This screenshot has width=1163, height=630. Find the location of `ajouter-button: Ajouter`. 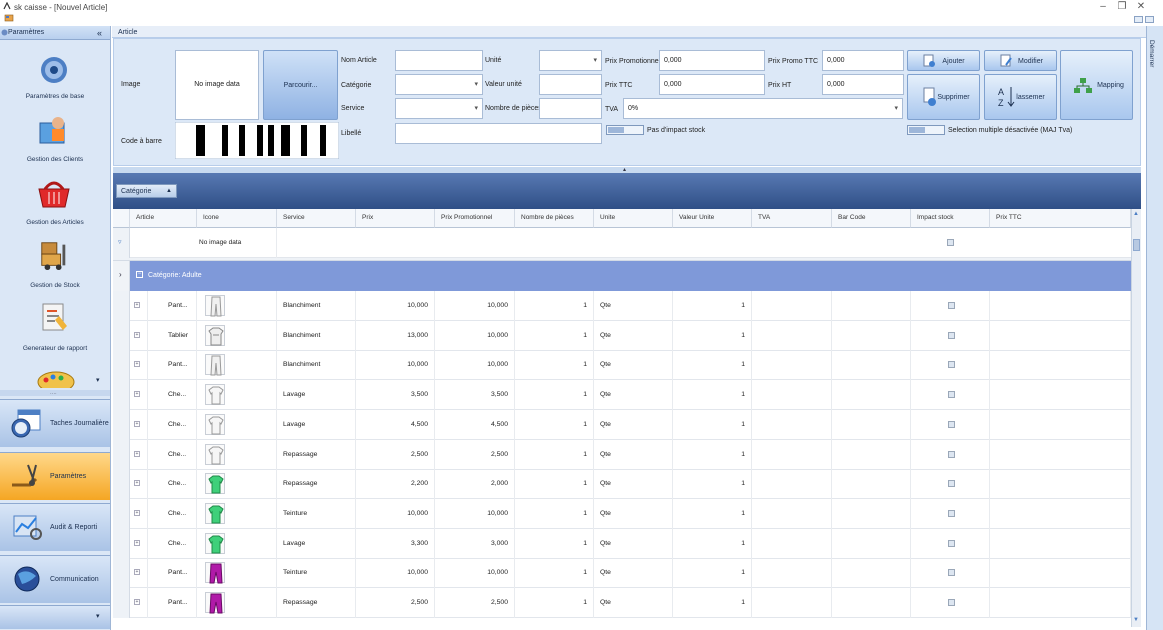

ajouter-button: Ajouter is located at coordinates (943, 60).